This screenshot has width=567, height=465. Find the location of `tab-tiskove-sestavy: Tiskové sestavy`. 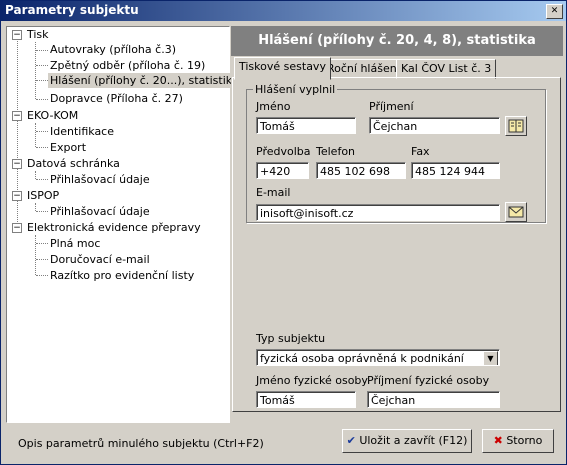

tab-tiskove-sestavy: Tiskové sestavy is located at coordinates (282, 68).